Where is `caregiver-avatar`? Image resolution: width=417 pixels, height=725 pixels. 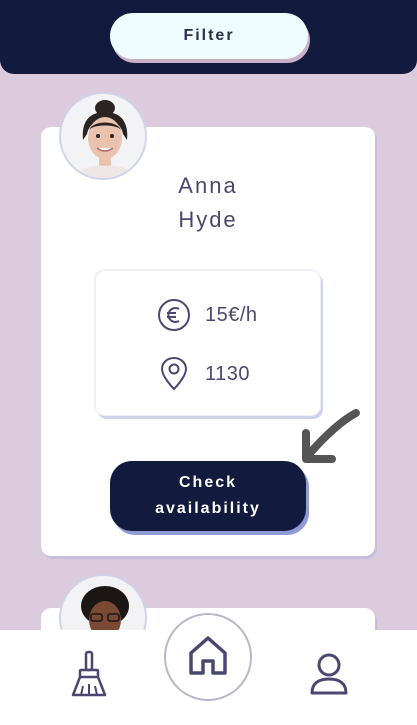 caregiver-avatar is located at coordinates (103, 136).